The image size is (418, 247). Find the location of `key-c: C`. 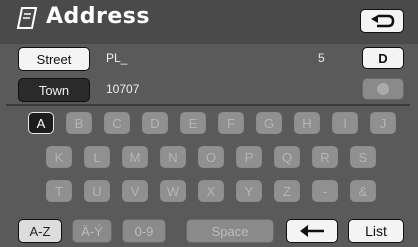

key-c: C is located at coordinates (117, 123).